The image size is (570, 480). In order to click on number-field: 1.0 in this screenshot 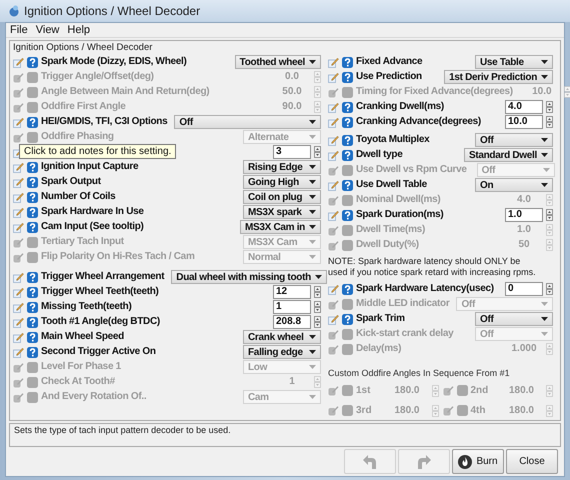, I will do `click(524, 215)`.